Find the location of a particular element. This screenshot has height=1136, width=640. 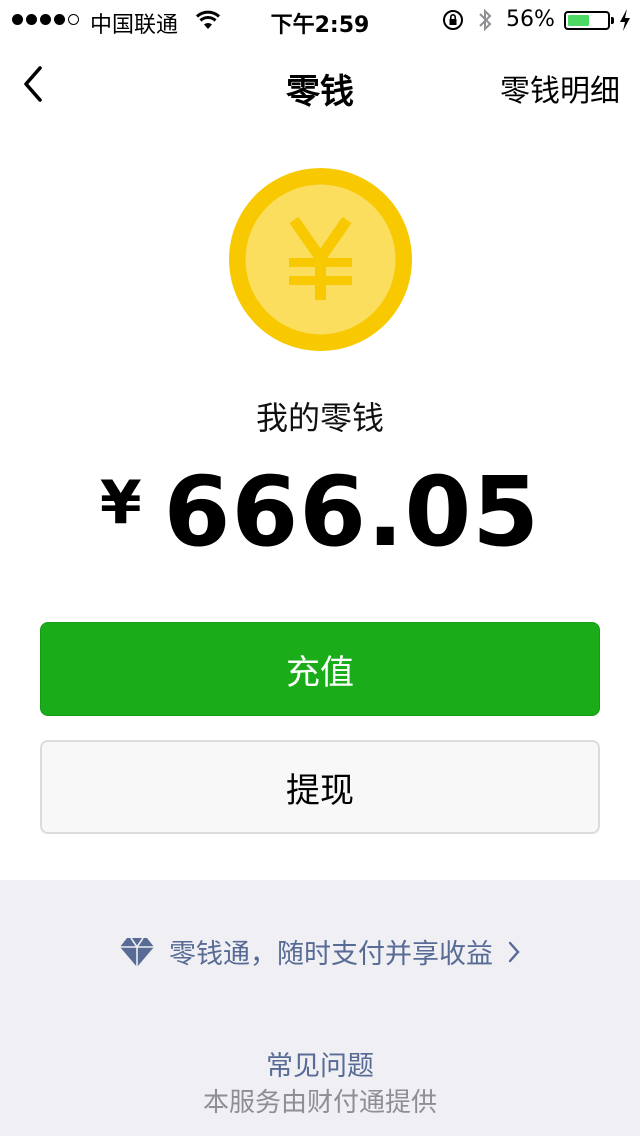

status-bar: 中国联通 下午2:59 56% is located at coordinates (320, 20).